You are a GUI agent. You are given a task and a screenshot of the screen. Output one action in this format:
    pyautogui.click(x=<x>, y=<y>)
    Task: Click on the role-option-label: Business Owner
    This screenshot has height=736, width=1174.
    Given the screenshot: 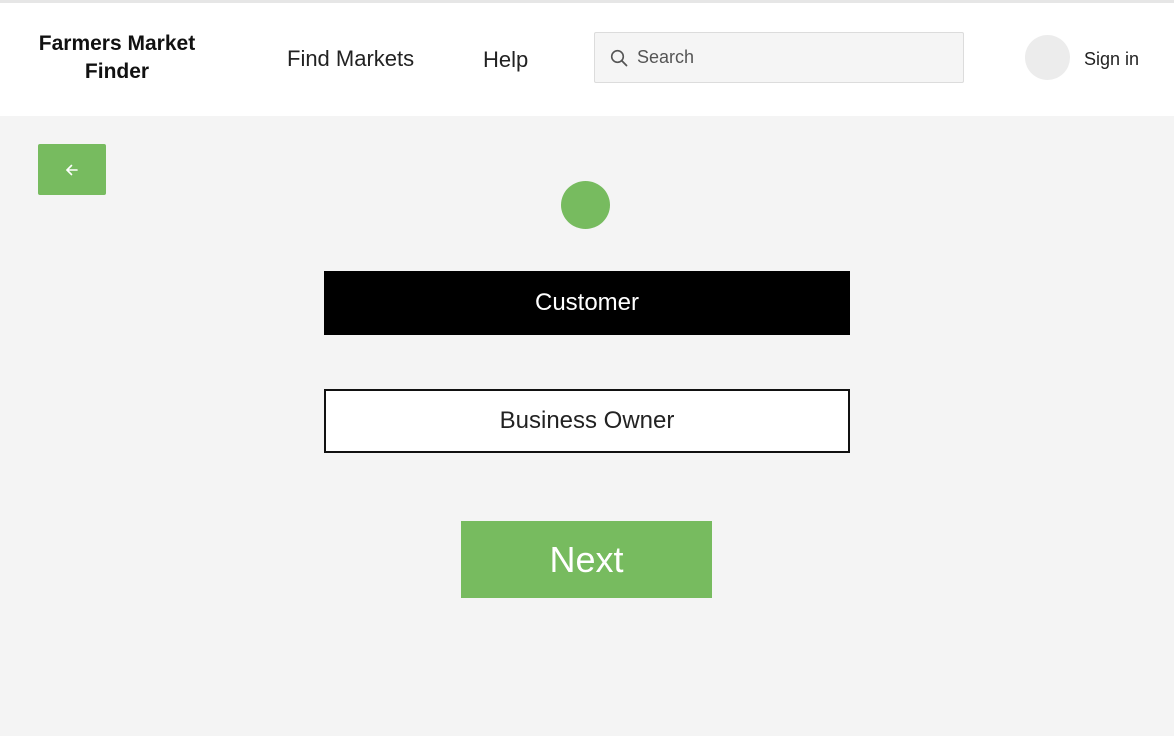 What is the action you would take?
    pyautogui.click(x=587, y=420)
    